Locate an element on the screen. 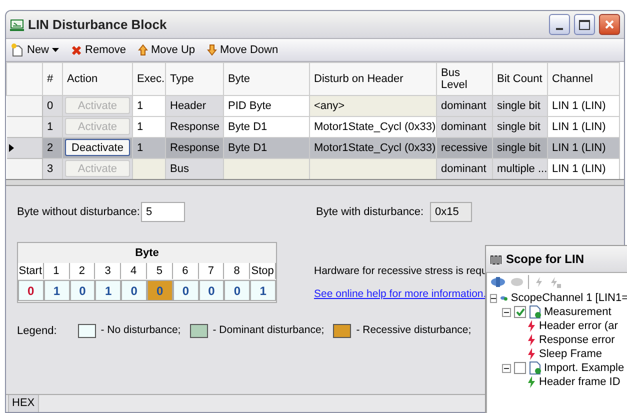 Image resolution: width=627 pixels, height=413 pixels. tree-item: Header frame ID is located at coordinates (579, 382).